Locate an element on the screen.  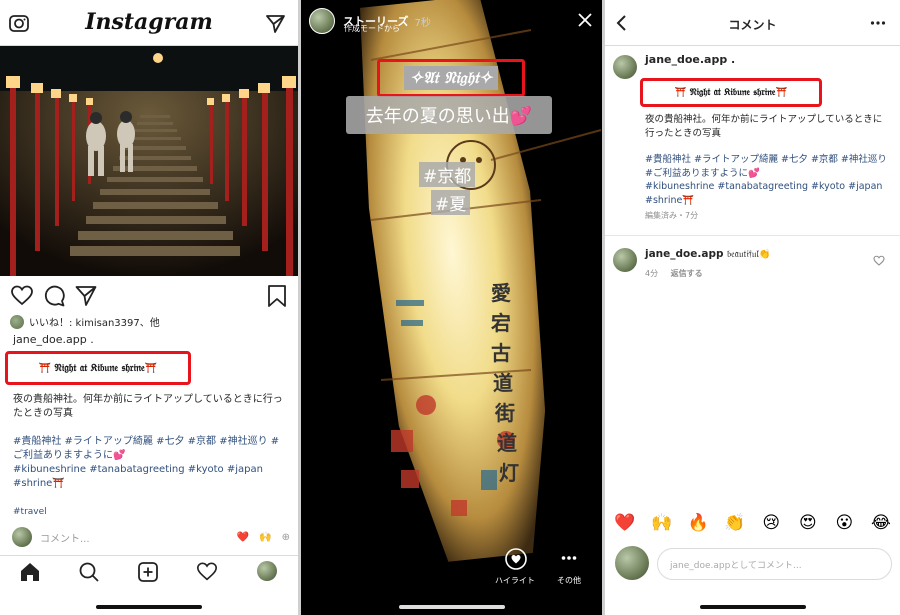
add-reaction-icon: ⊕ is located at coordinates (286, 537).